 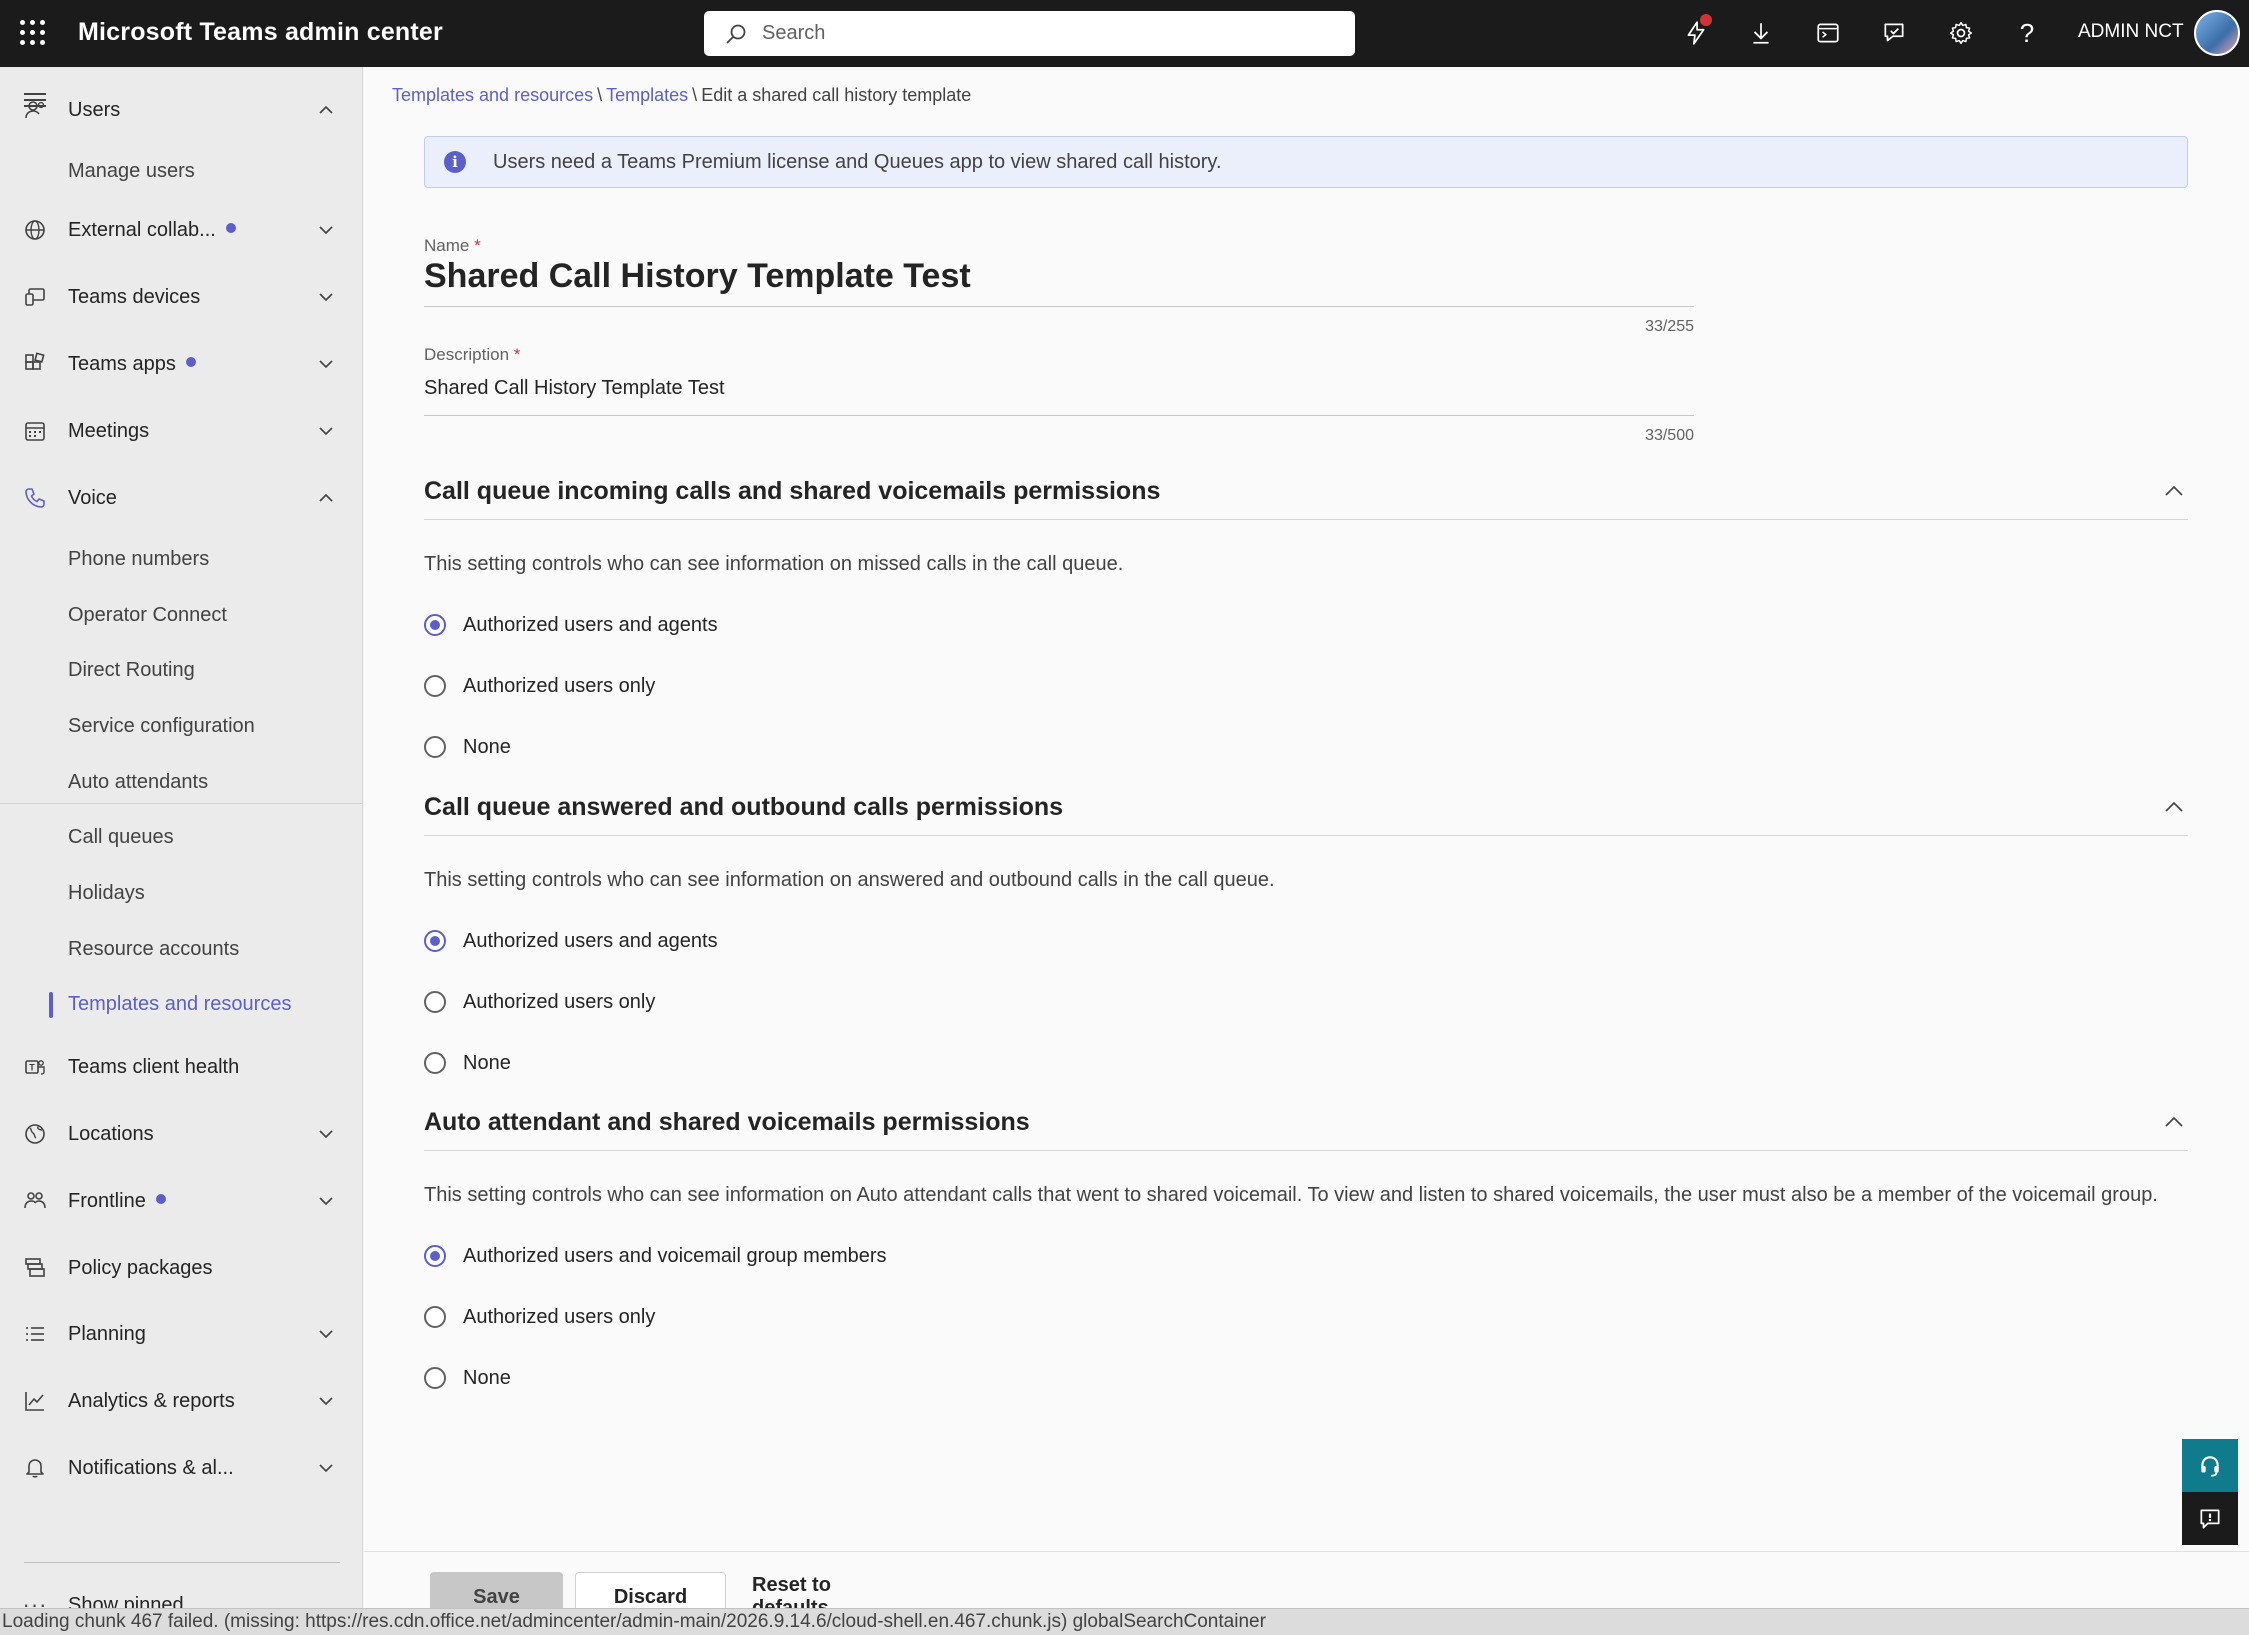 I want to click on help-support-button, so click(x=2210, y=1465).